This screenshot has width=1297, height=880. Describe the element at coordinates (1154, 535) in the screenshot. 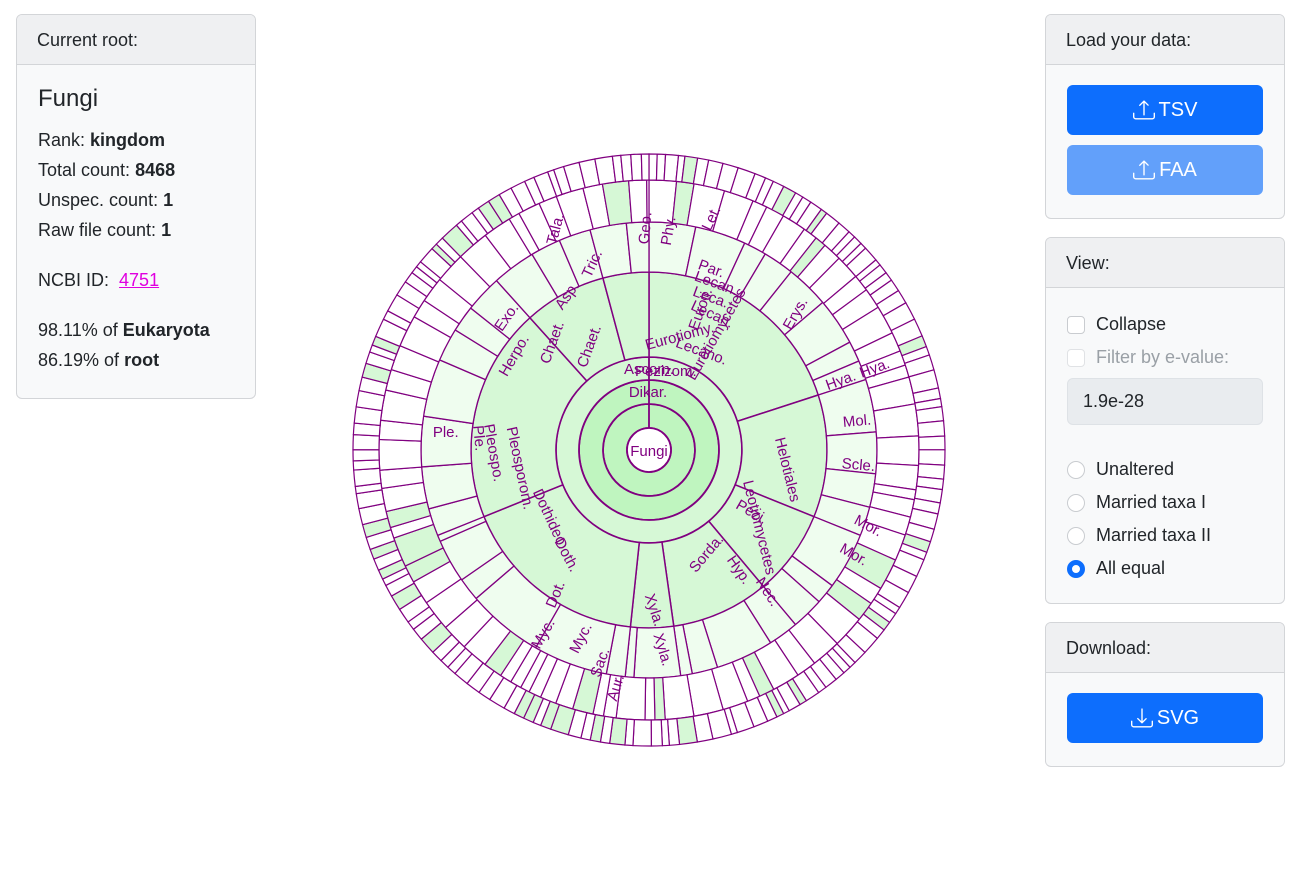

I see `radio-married-taxa-2-label: Married taxa II` at that location.